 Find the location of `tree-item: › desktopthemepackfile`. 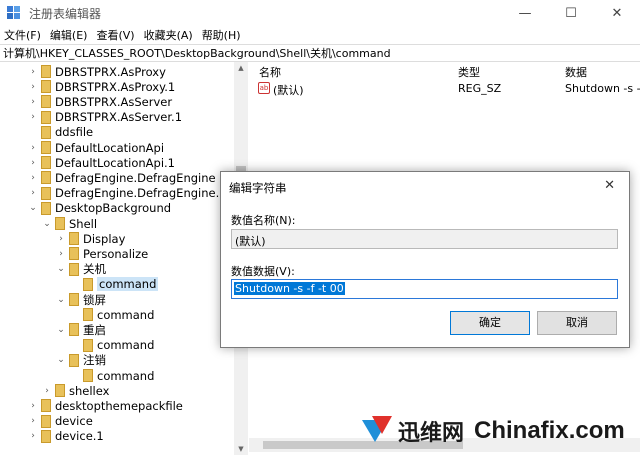

tree-item: › desktopthemepackfile is located at coordinates (105, 405).